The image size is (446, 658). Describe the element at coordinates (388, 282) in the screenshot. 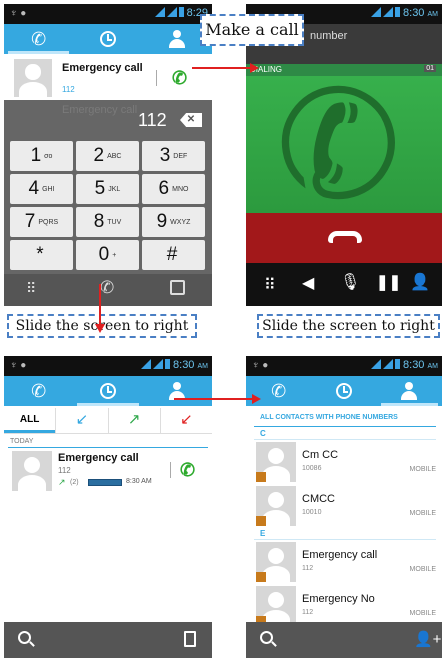

I see `hold-icon: ❚❚` at that location.